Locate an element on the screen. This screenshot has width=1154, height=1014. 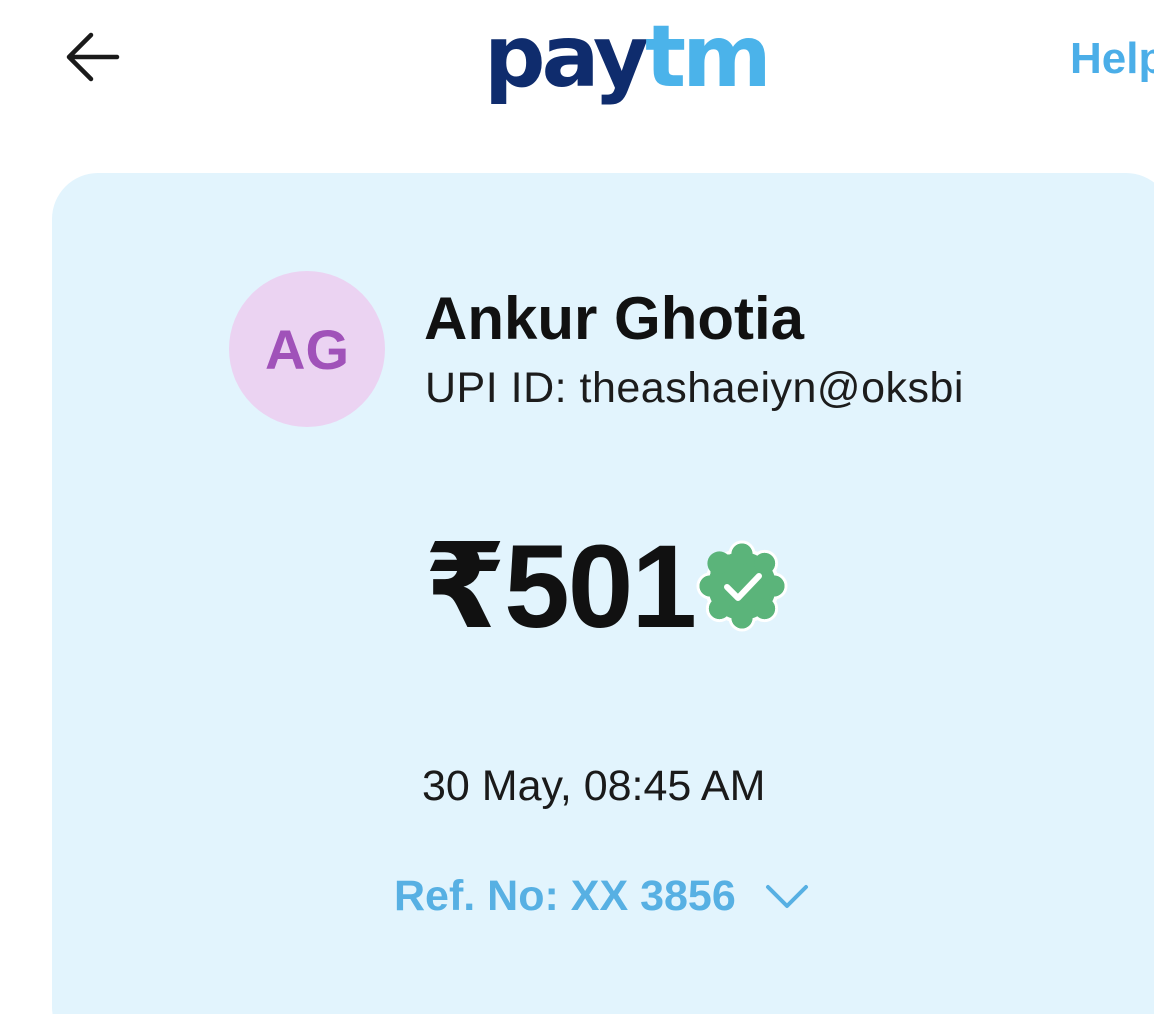
reference-number: Ref. No: XX 3856 is located at coordinates (565, 896).